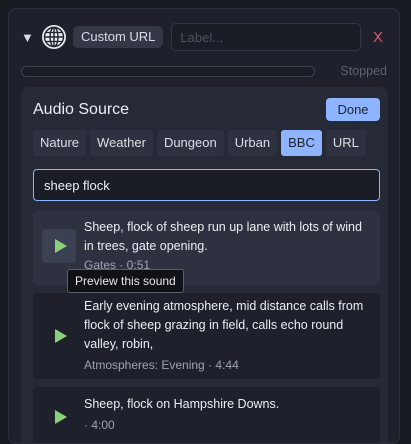 This screenshot has height=444, width=411. What do you see at coordinates (118, 37) in the screenshot?
I see `source-type-badge: Custom URL` at bounding box center [118, 37].